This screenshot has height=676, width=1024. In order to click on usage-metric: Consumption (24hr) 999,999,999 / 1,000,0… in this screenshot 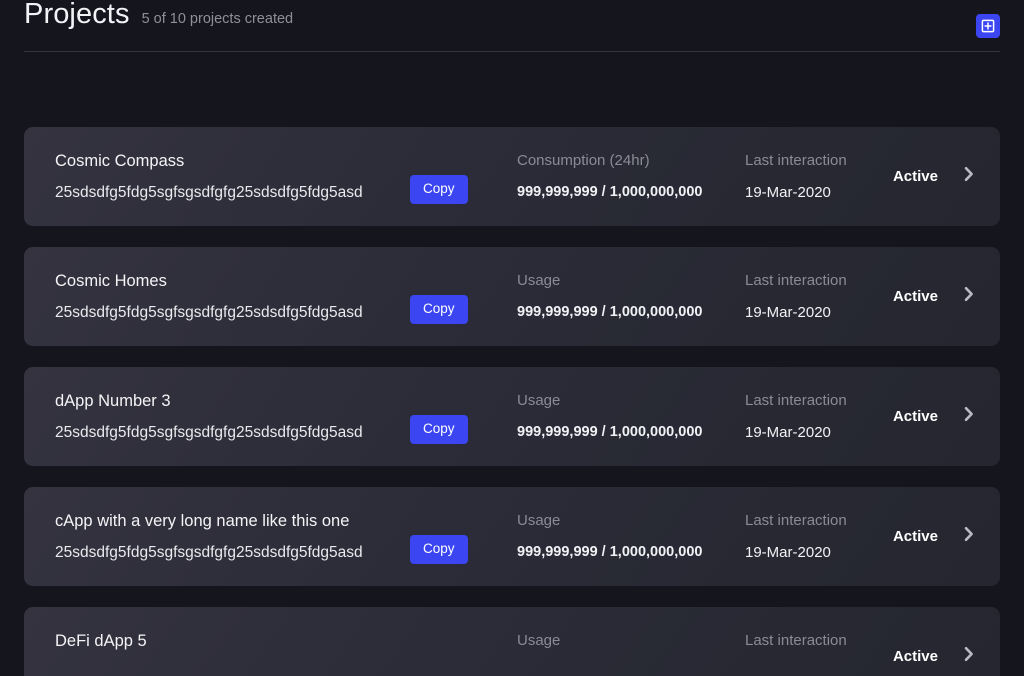, I will do `click(631, 176)`.